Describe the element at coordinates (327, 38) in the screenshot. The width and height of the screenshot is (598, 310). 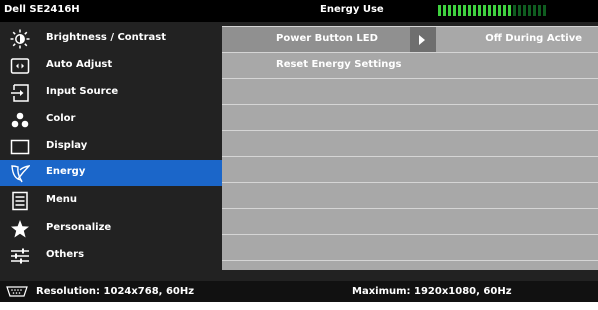
I see `power-button-led-label: Power Button LED` at that location.